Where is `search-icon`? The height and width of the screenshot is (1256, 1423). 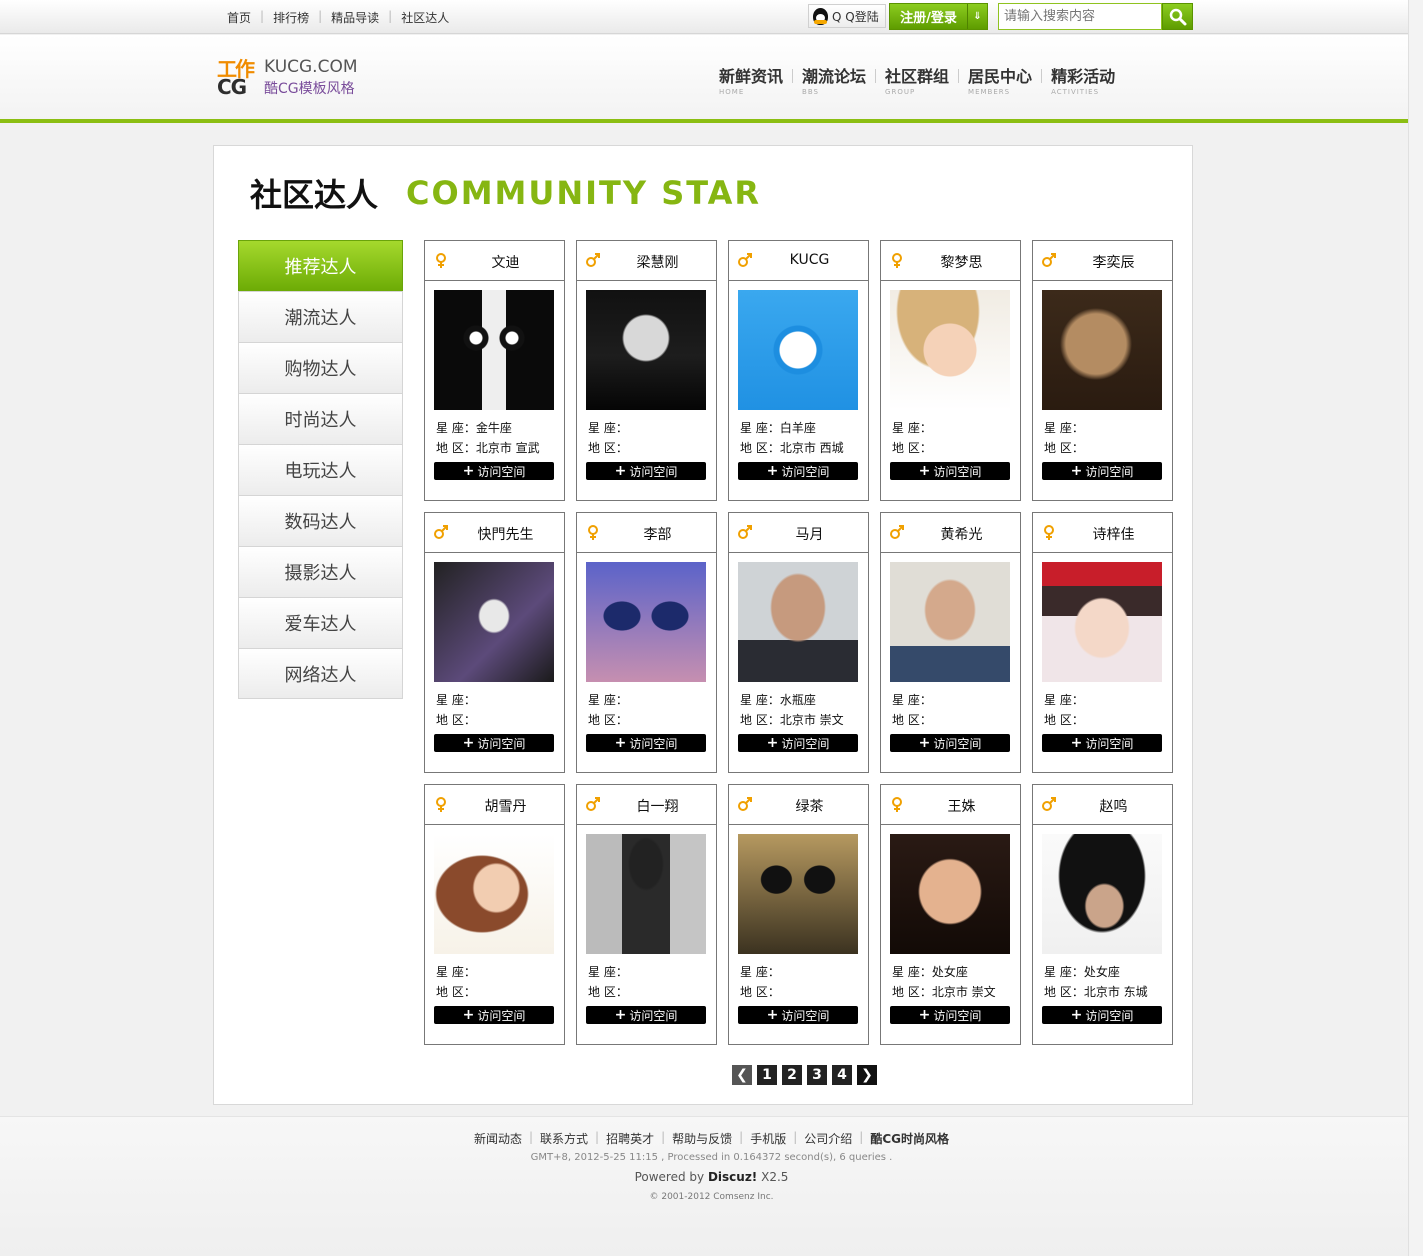 search-icon is located at coordinates (1177, 16).